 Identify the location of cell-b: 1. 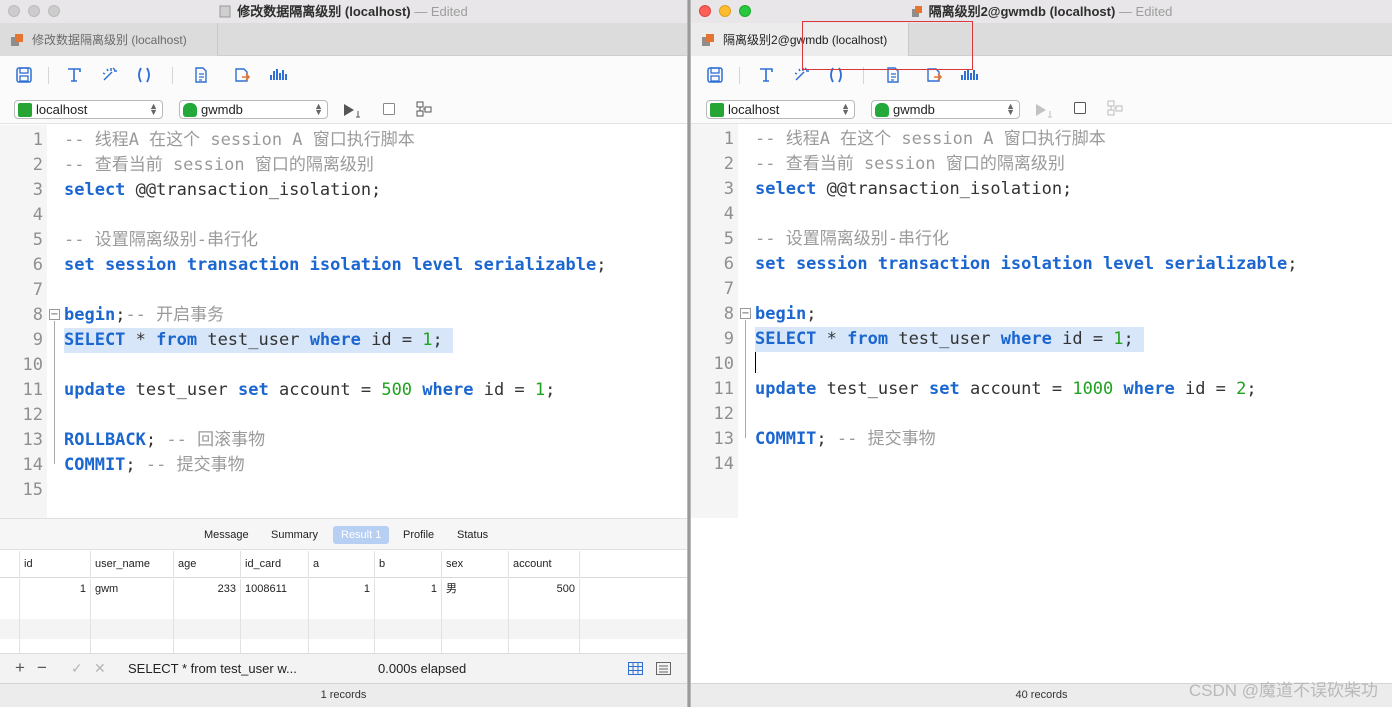
(408, 589).